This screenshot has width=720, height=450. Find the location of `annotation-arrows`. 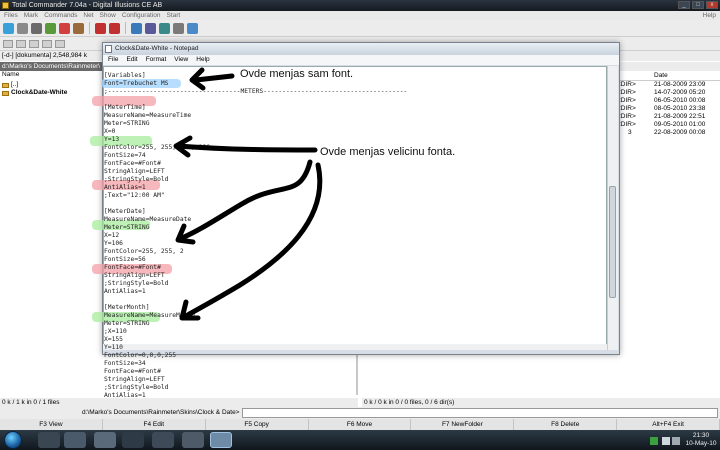

annotation-arrows is located at coordinates (248, 194).